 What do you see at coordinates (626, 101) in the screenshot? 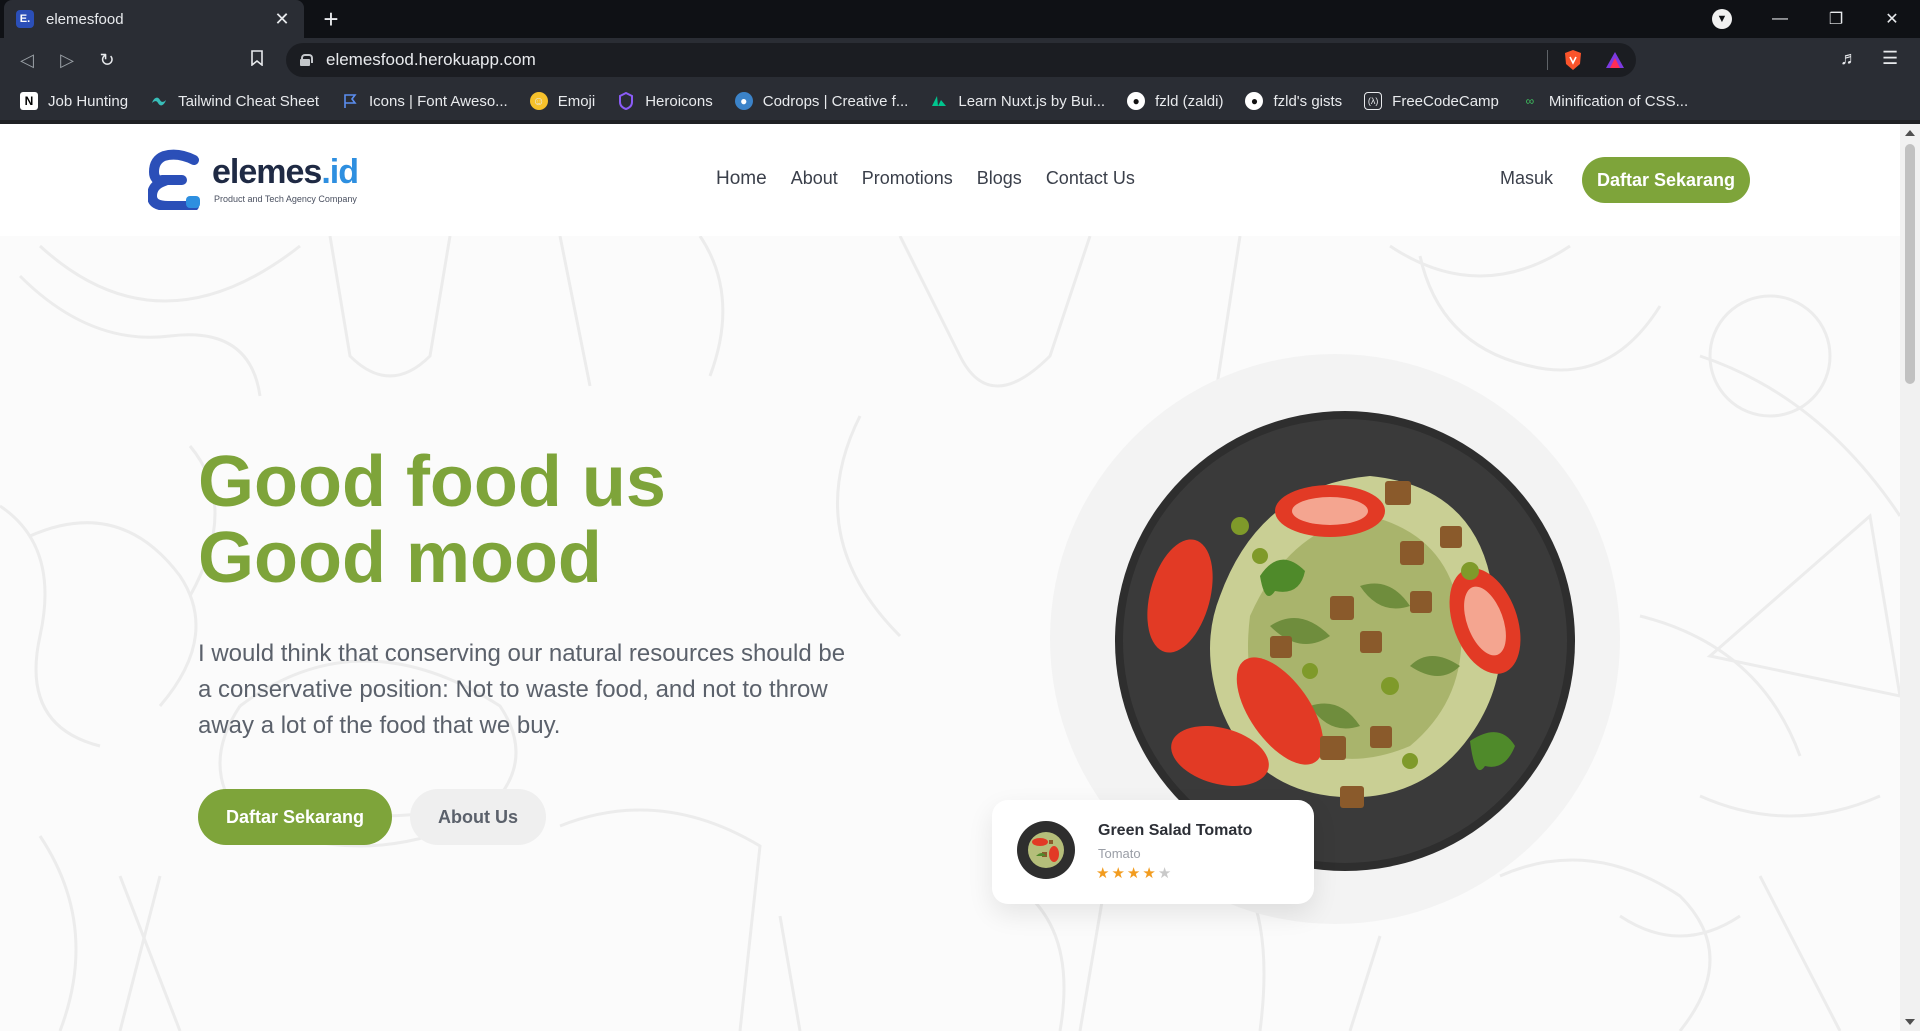
I see `heroicons-icon` at bounding box center [626, 101].